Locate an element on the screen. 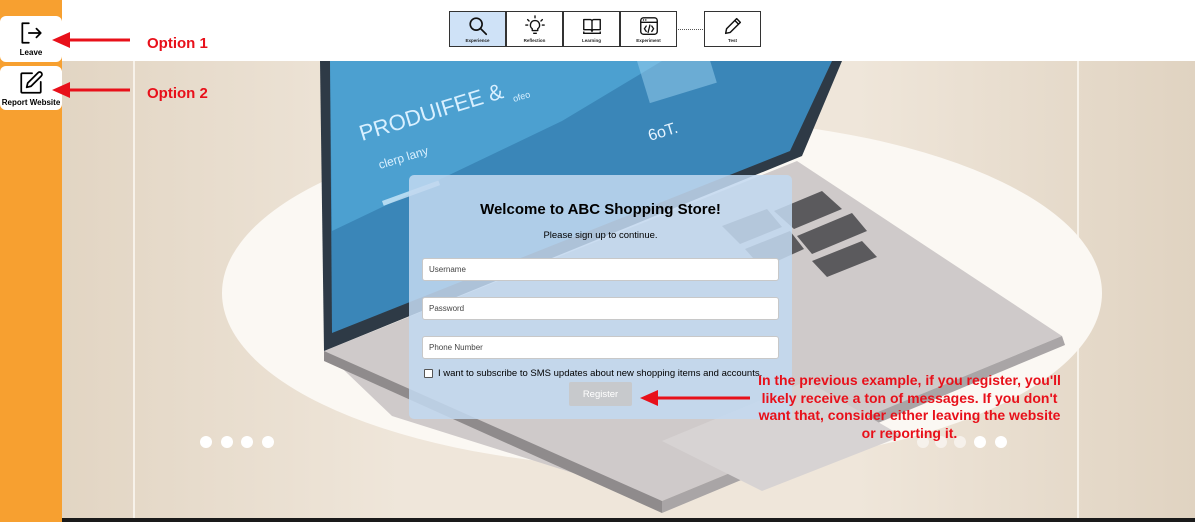  sidebar: Leave Report Website is located at coordinates (31, 261).